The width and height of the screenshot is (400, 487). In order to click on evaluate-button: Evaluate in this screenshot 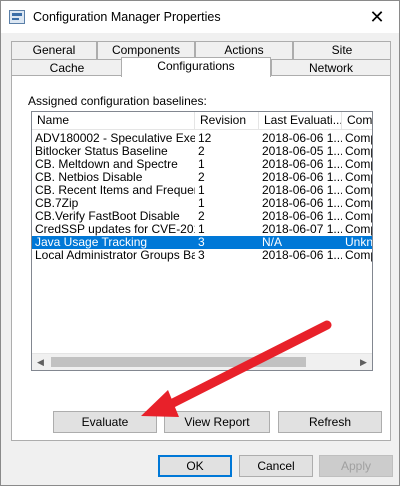, I will do `click(105, 422)`.